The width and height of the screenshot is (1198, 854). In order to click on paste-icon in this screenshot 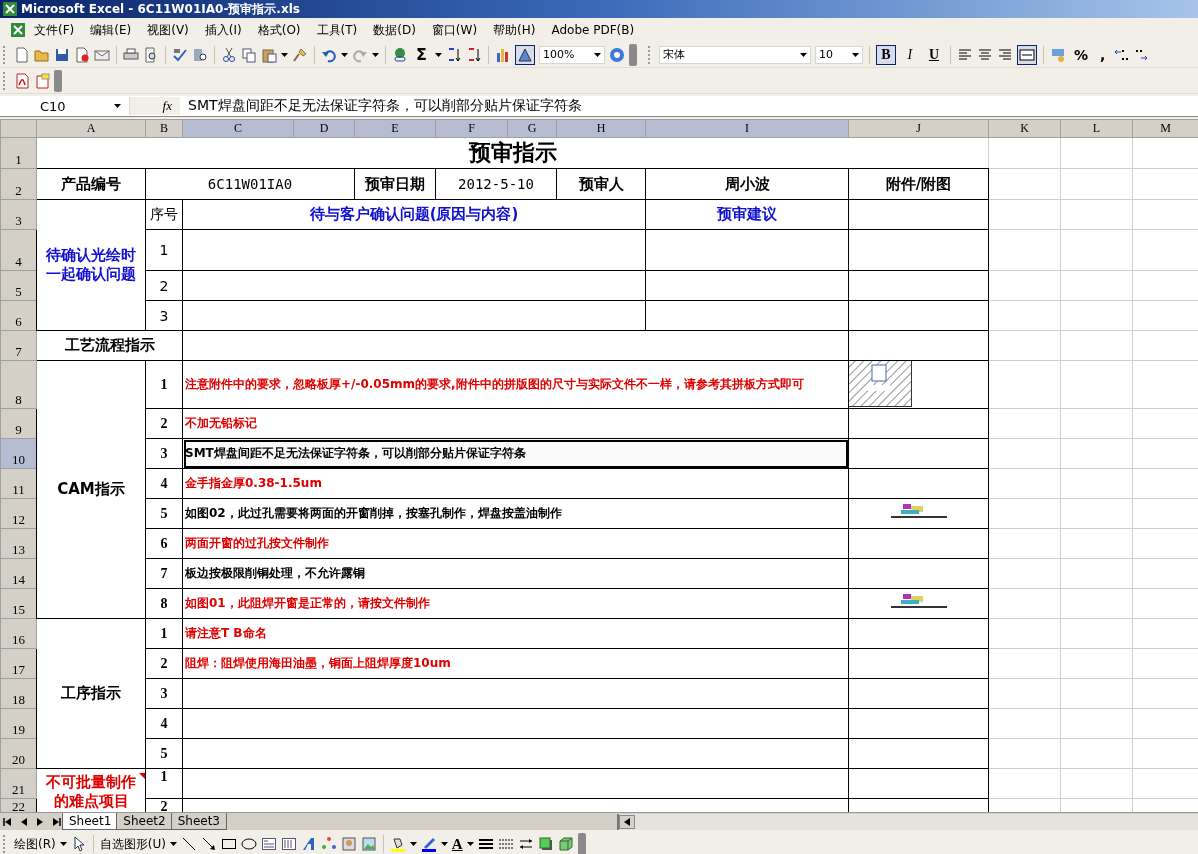, I will do `click(269, 54)`.